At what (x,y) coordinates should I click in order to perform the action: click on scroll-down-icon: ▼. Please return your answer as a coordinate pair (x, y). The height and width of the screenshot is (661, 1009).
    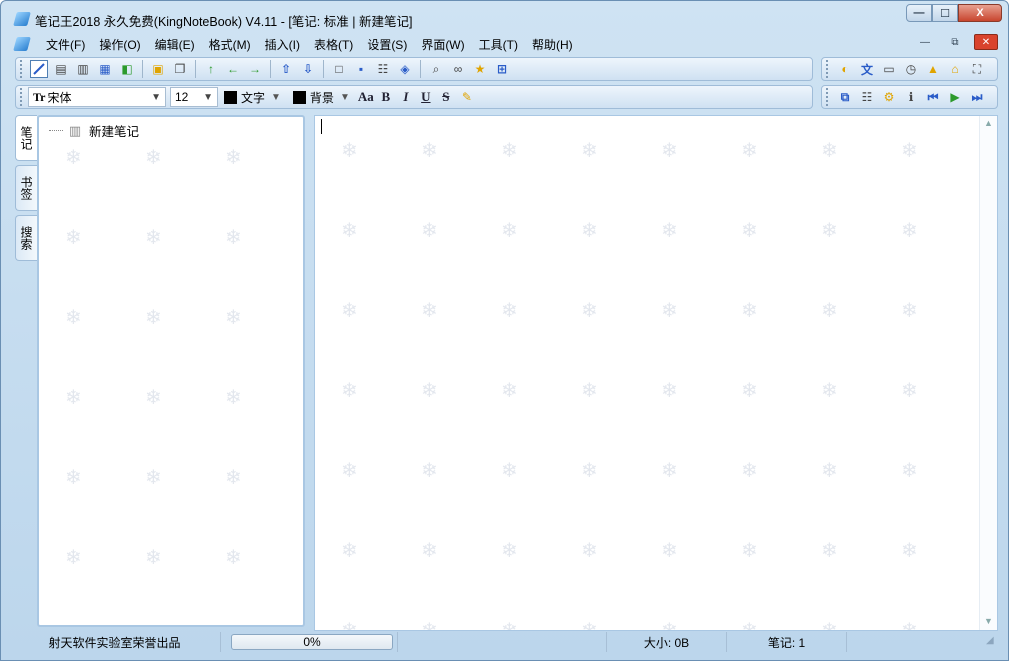
    Looking at the image, I should click on (988, 621).